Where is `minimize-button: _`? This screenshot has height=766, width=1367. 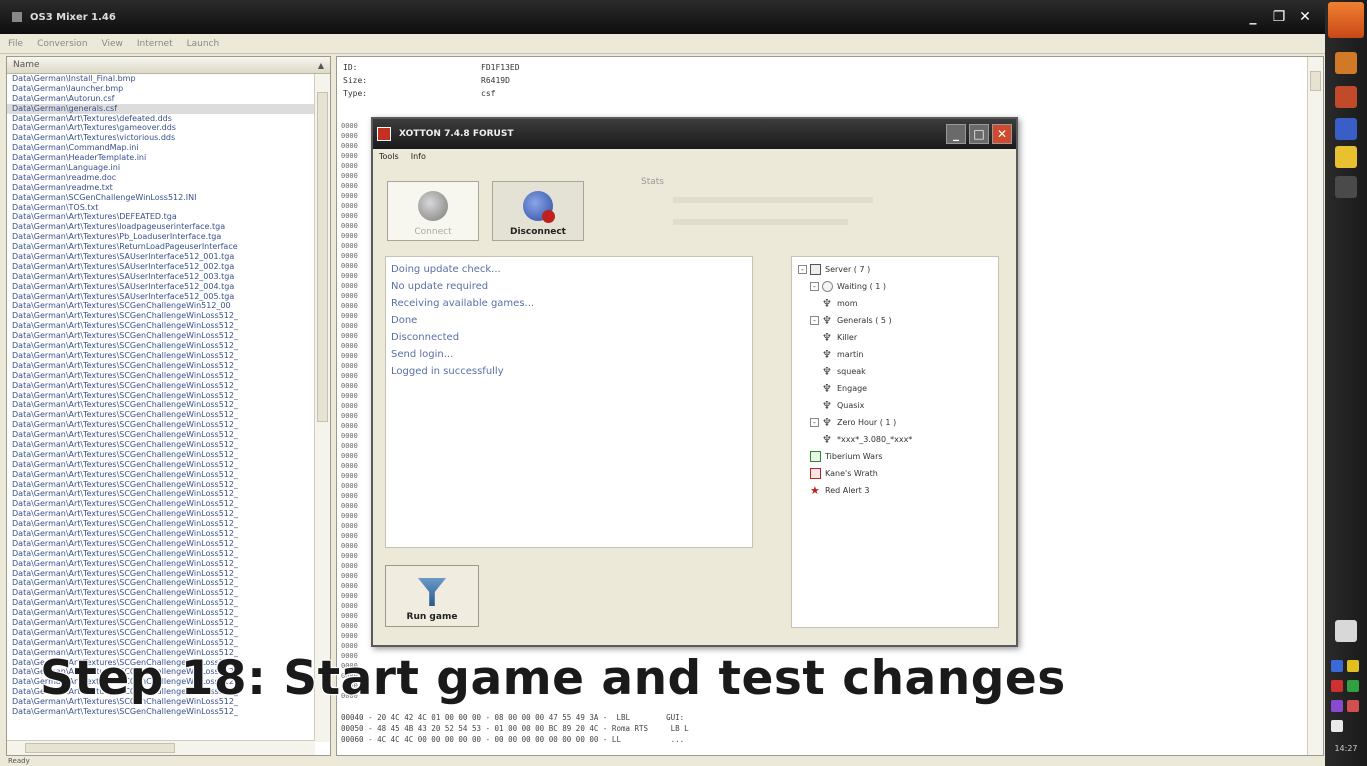 minimize-button: _ is located at coordinates (1253, 17).